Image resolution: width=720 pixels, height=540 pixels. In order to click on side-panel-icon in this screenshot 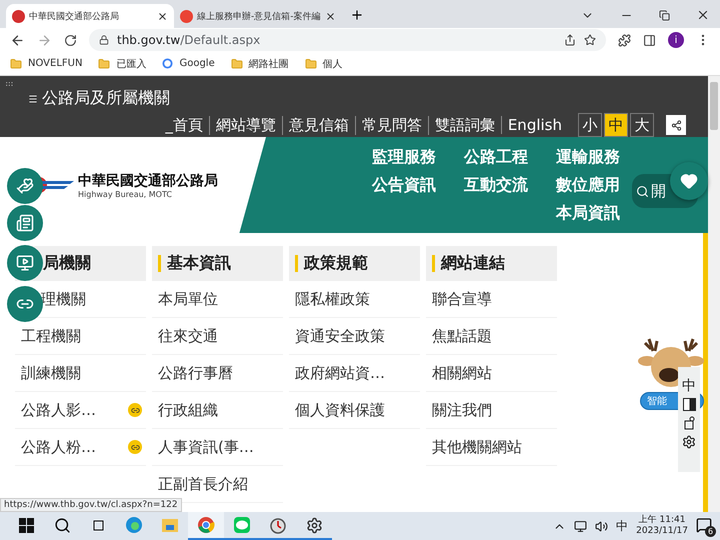, I will do `click(649, 40)`.